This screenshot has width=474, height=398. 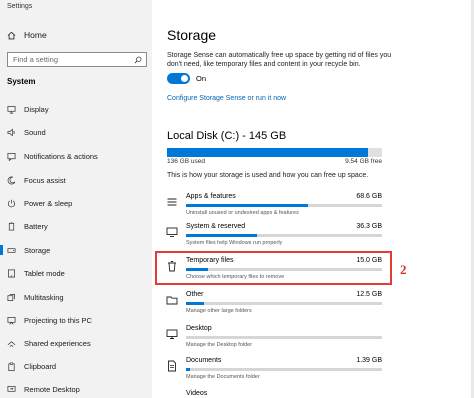 What do you see at coordinates (219, 345) in the screenshot?
I see `category-description: Manage the Desktop folder` at bounding box center [219, 345].